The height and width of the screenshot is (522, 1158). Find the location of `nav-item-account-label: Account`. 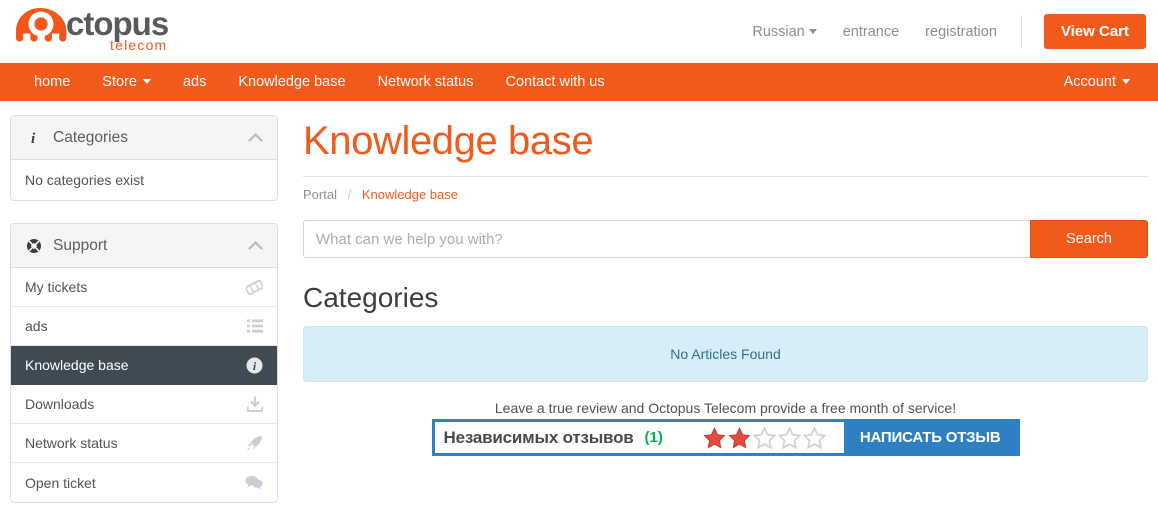

nav-item-account-label: Account is located at coordinates (1089, 82).